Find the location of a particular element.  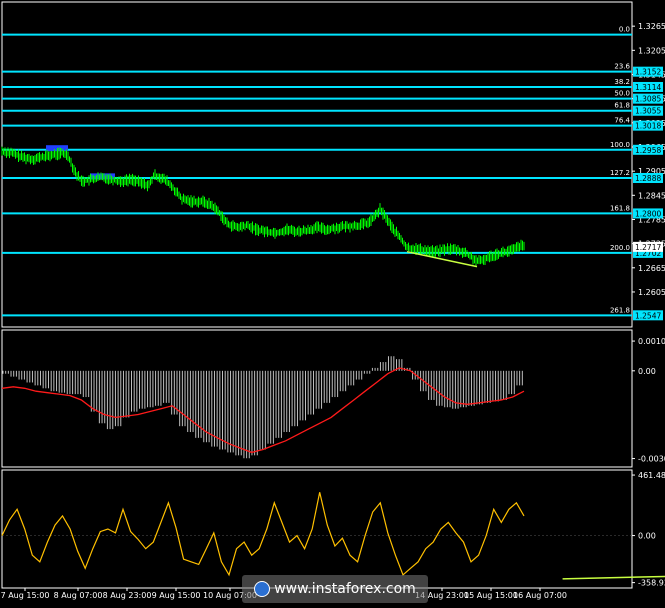

time-axis-label: 15 Aug 15:00 is located at coordinates (491, 595).